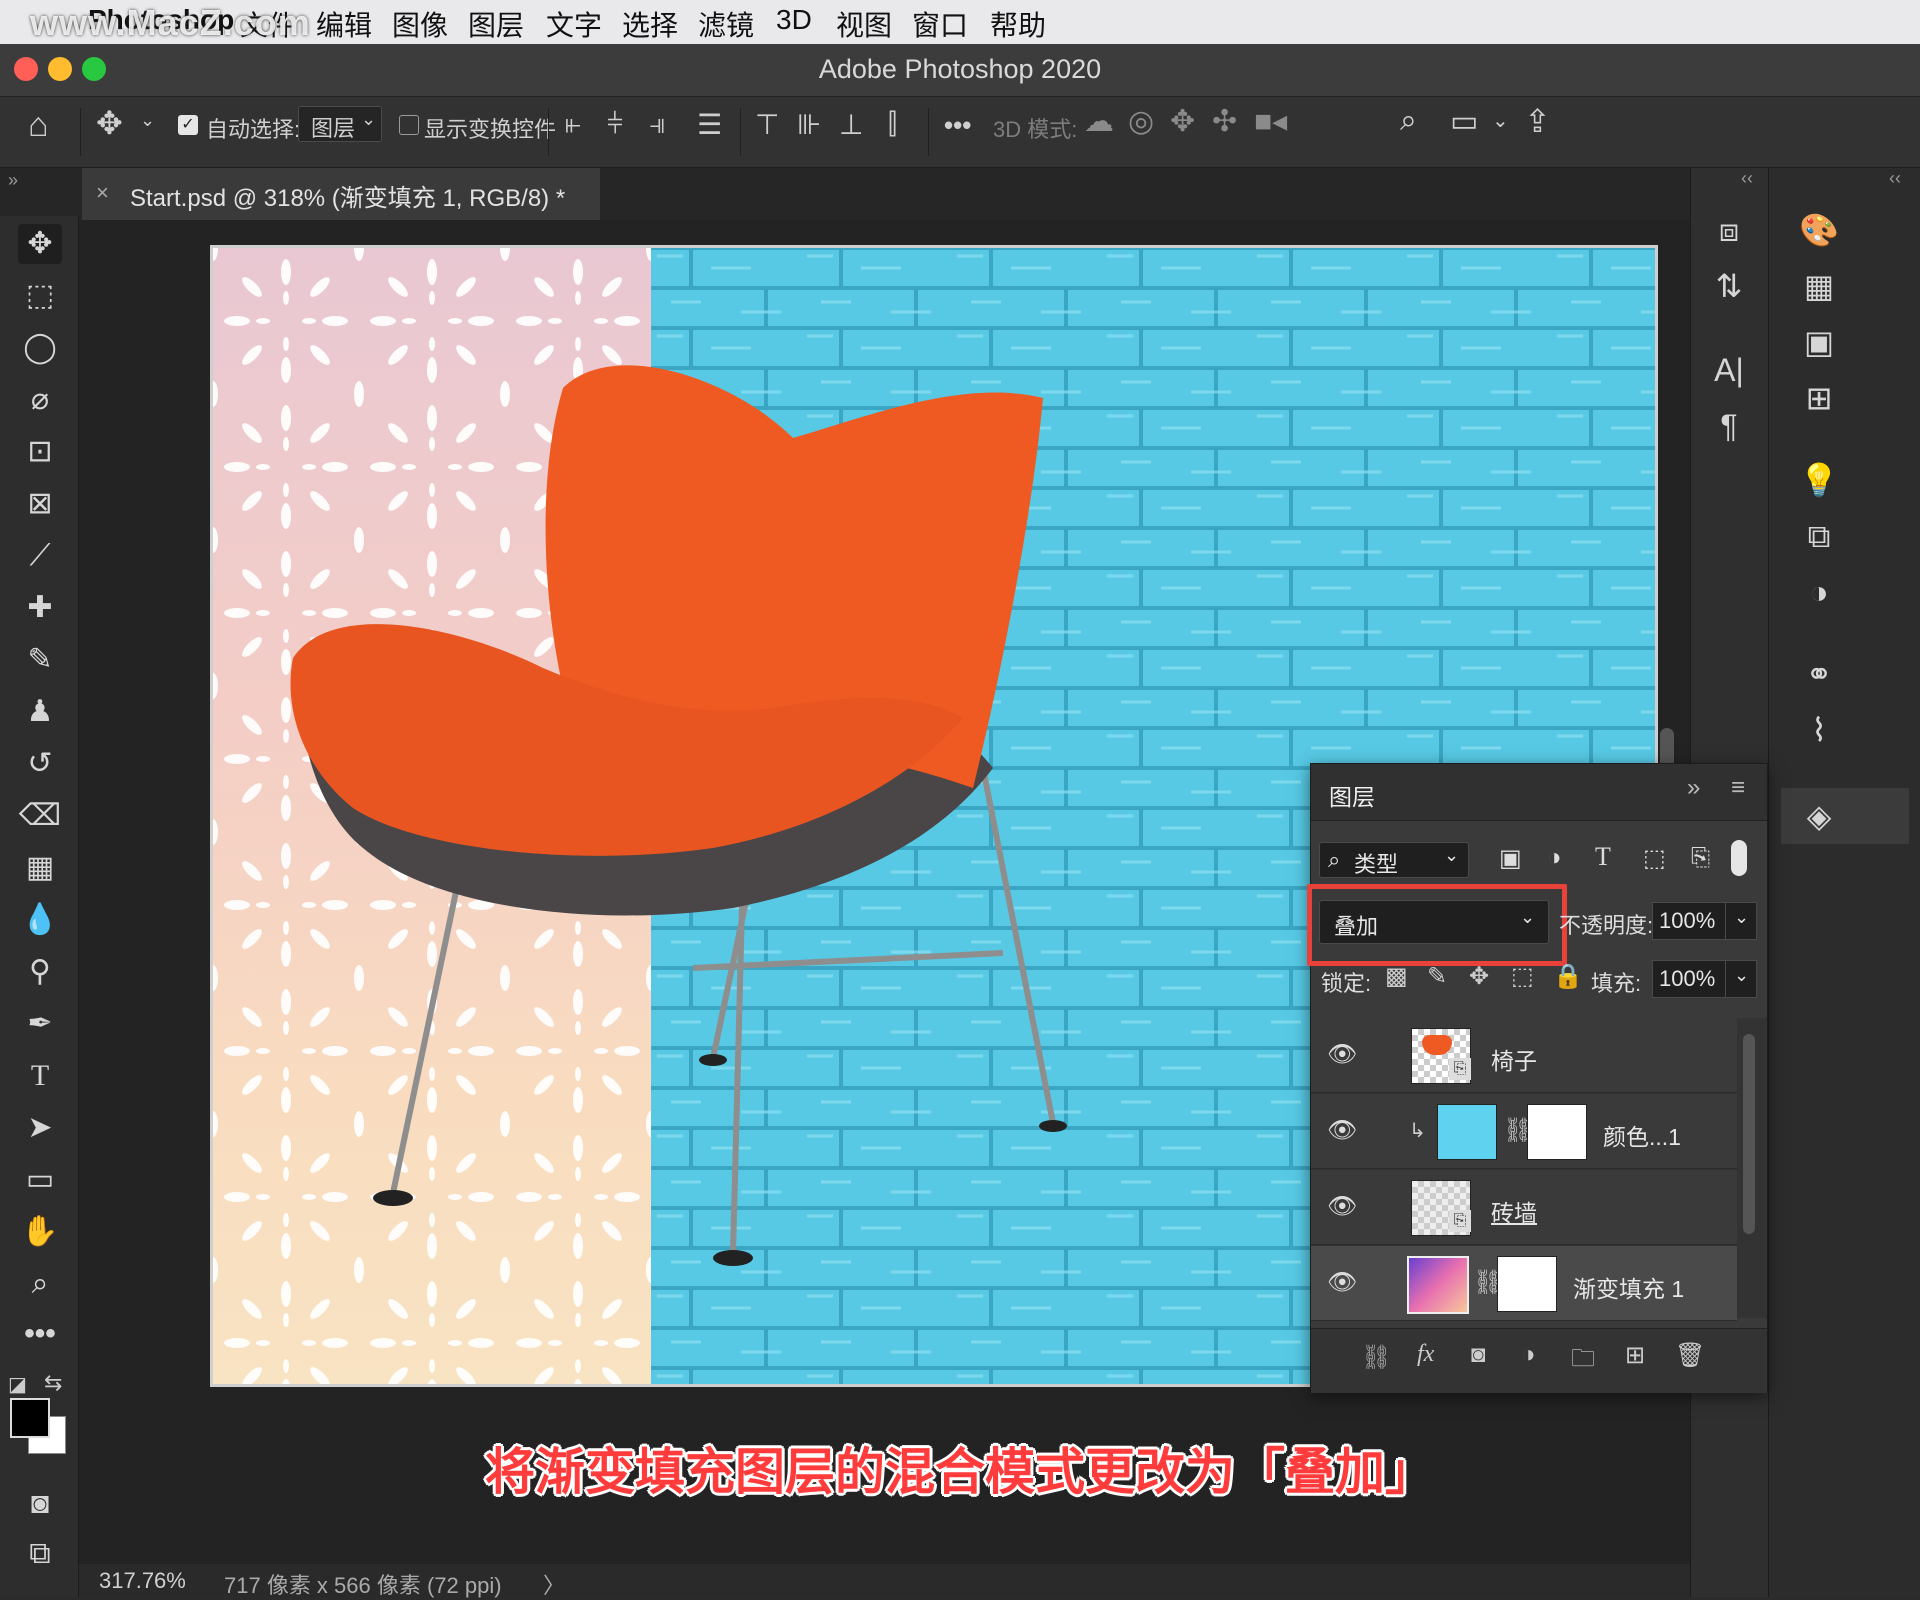 This screenshot has width=1920, height=1600. I want to click on channels-panel-icon: ⚭, so click(1819, 674).